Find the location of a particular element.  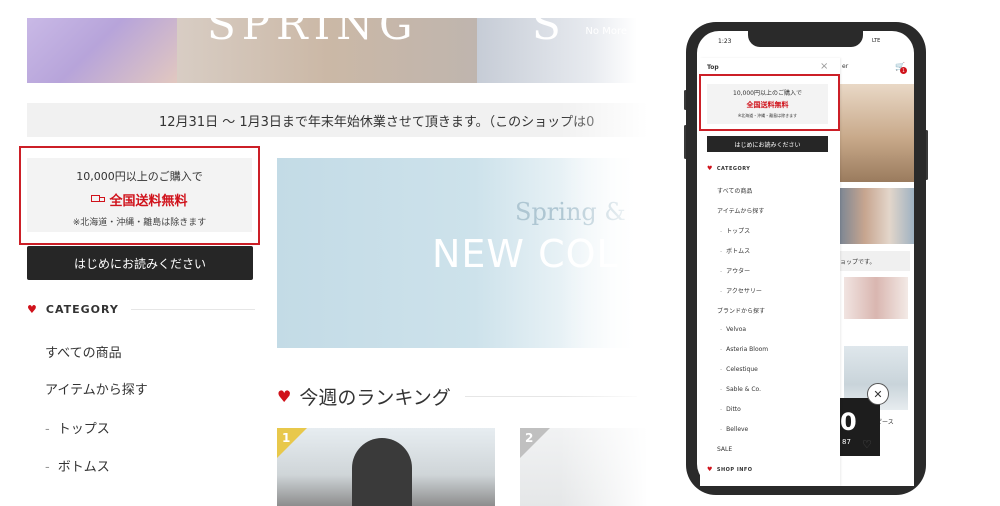

favorite-heart-icon: ♡ is located at coordinates (867, 444).